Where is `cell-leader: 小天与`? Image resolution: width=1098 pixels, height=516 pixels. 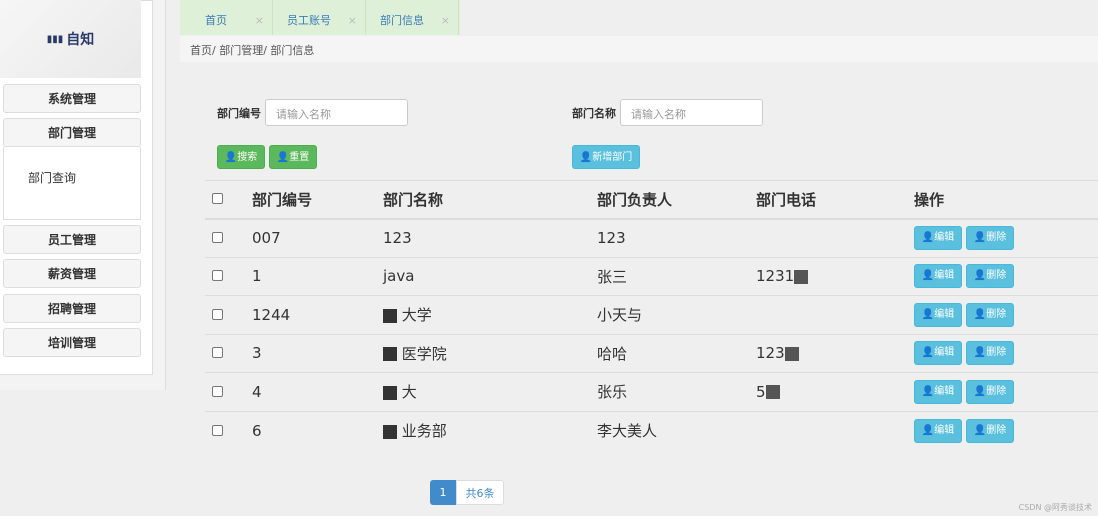
cell-leader: 小天与 is located at coordinates (676, 314).